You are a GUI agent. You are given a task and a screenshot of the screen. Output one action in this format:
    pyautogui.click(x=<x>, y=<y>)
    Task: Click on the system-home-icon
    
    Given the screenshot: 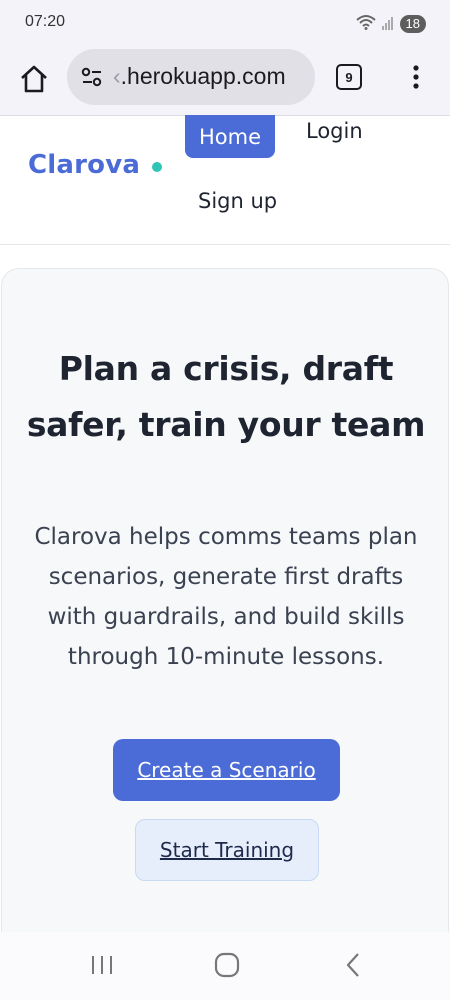 What is the action you would take?
    pyautogui.click(x=227, y=965)
    